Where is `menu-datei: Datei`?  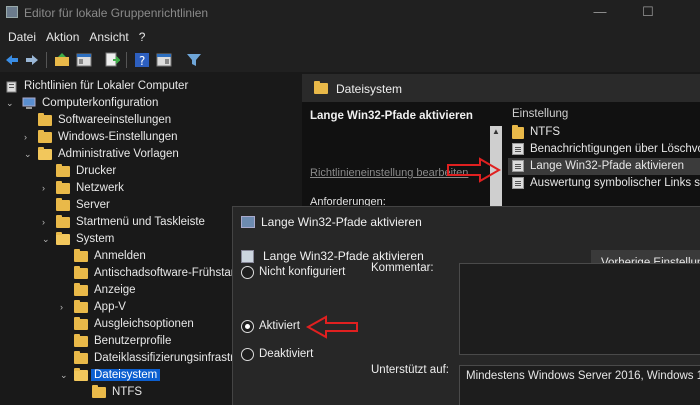 menu-datei: Datei is located at coordinates (23, 37).